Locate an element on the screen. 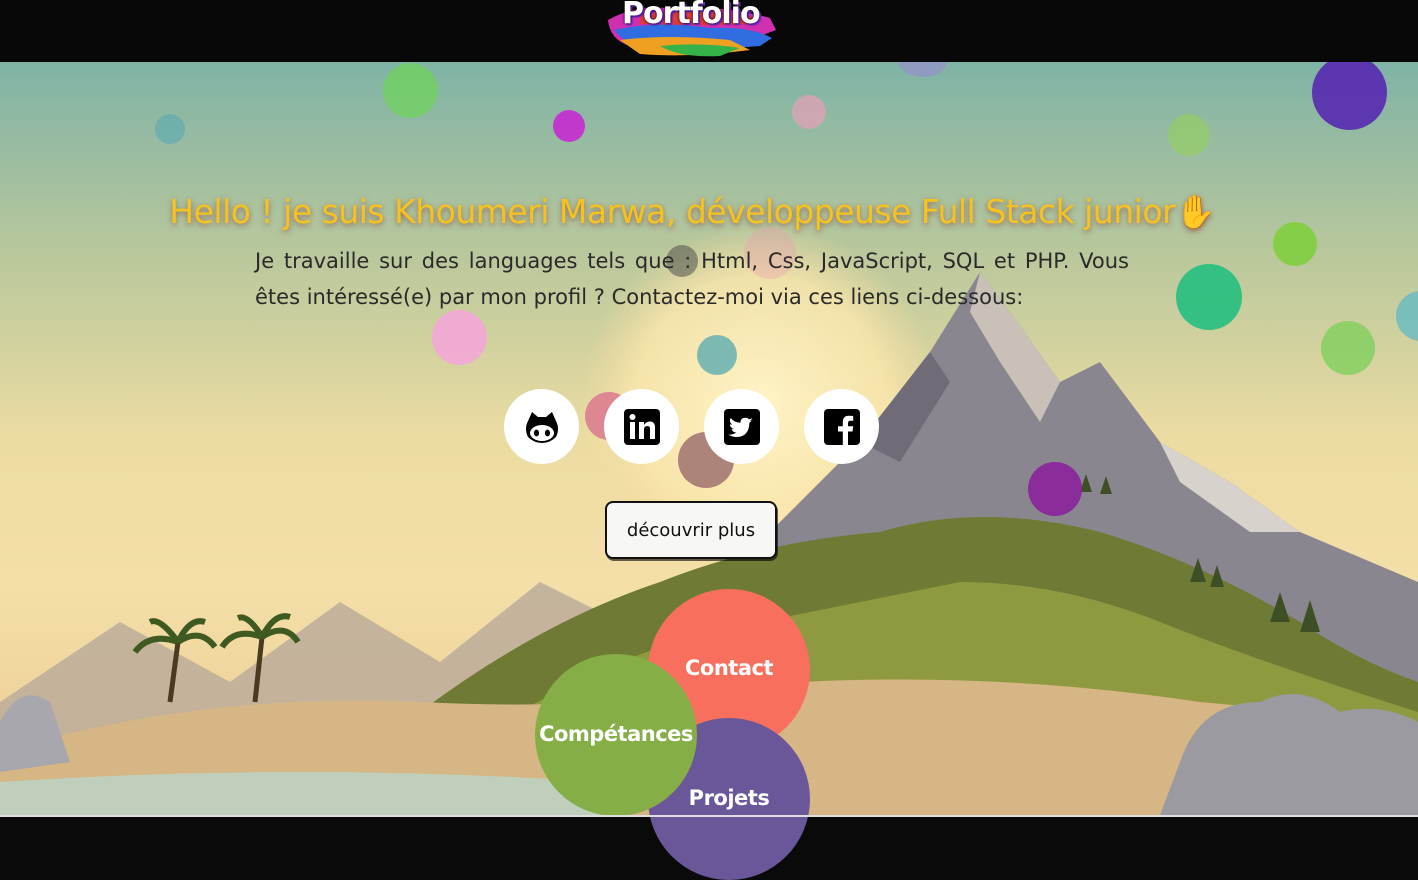 The image size is (1418, 880). portfolio-logo: Portfolio is located at coordinates (689, 30).